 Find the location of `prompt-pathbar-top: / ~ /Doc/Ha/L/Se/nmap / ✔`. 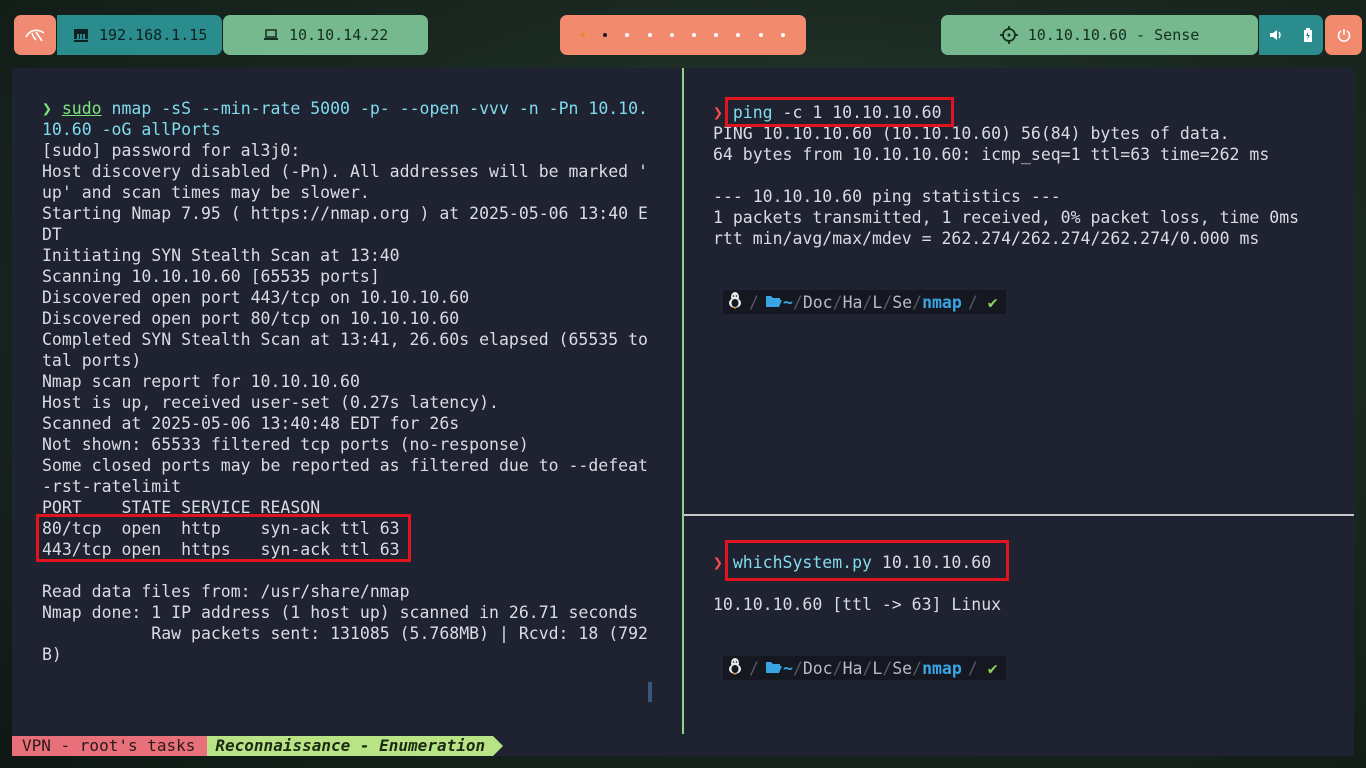

prompt-pathbar-top: / ~ /Doc/Ha/L/Se/nmap / ✔ is located at coordinates (864, 302).